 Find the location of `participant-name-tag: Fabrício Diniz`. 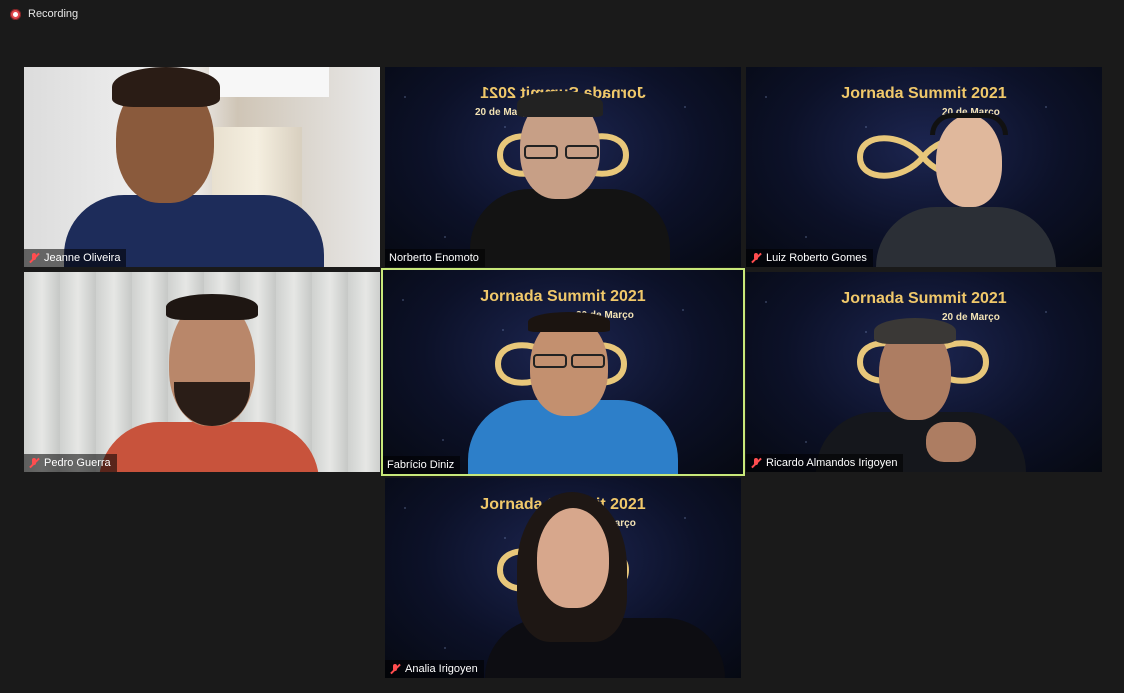

participant-name-tag: Fabrício Diniz is located at coordinates (422, 465).